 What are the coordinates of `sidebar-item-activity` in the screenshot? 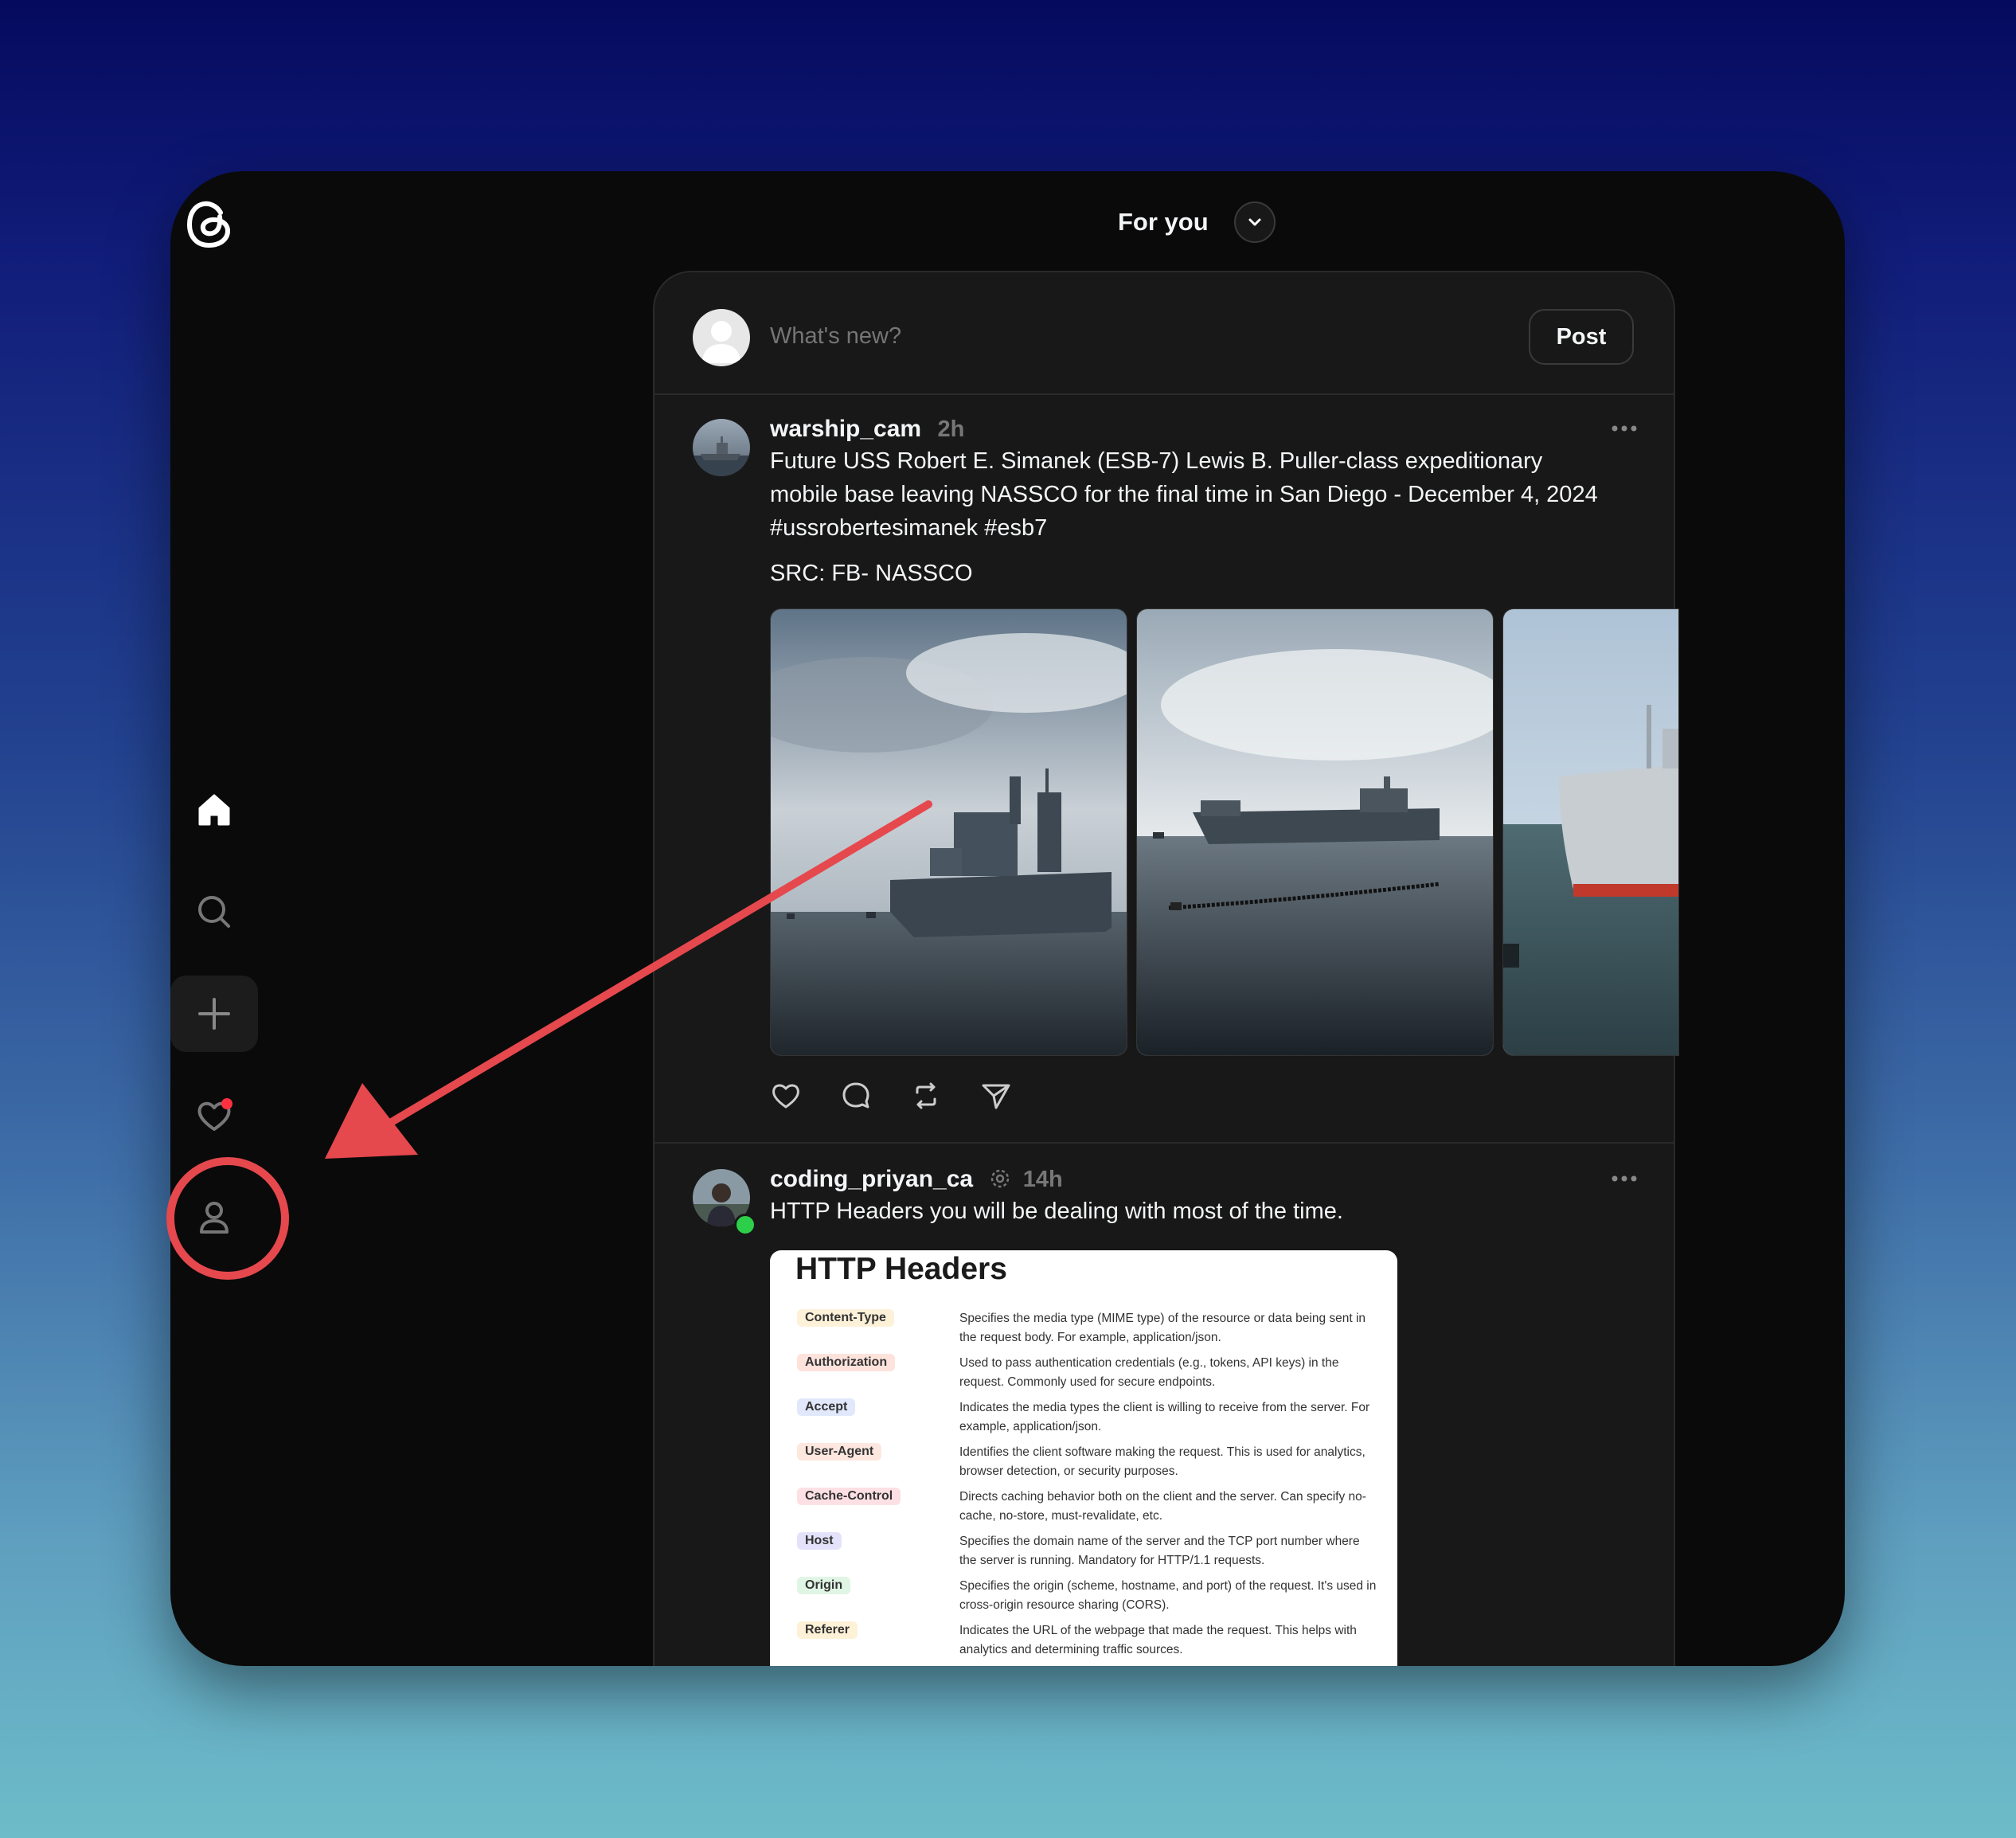 It's located at (214, 1115).